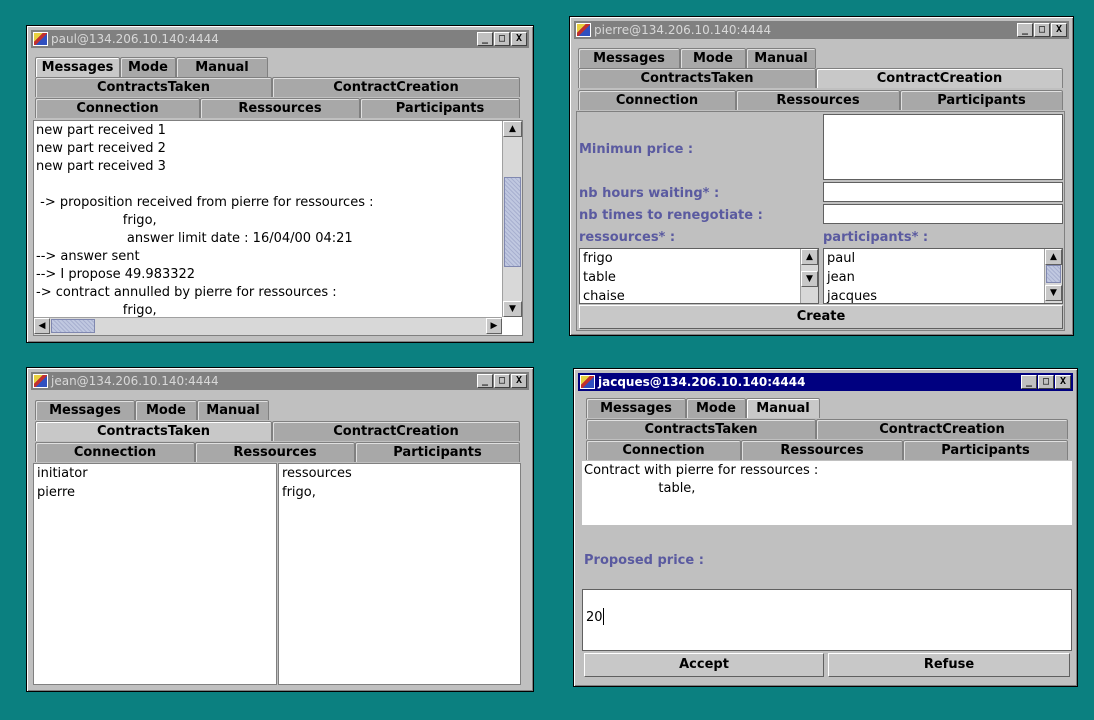 Image resolution: width=1094 pixels, height=720 pixels. I want to click on scroll-left-arrow: ◀, so click(42, 326).